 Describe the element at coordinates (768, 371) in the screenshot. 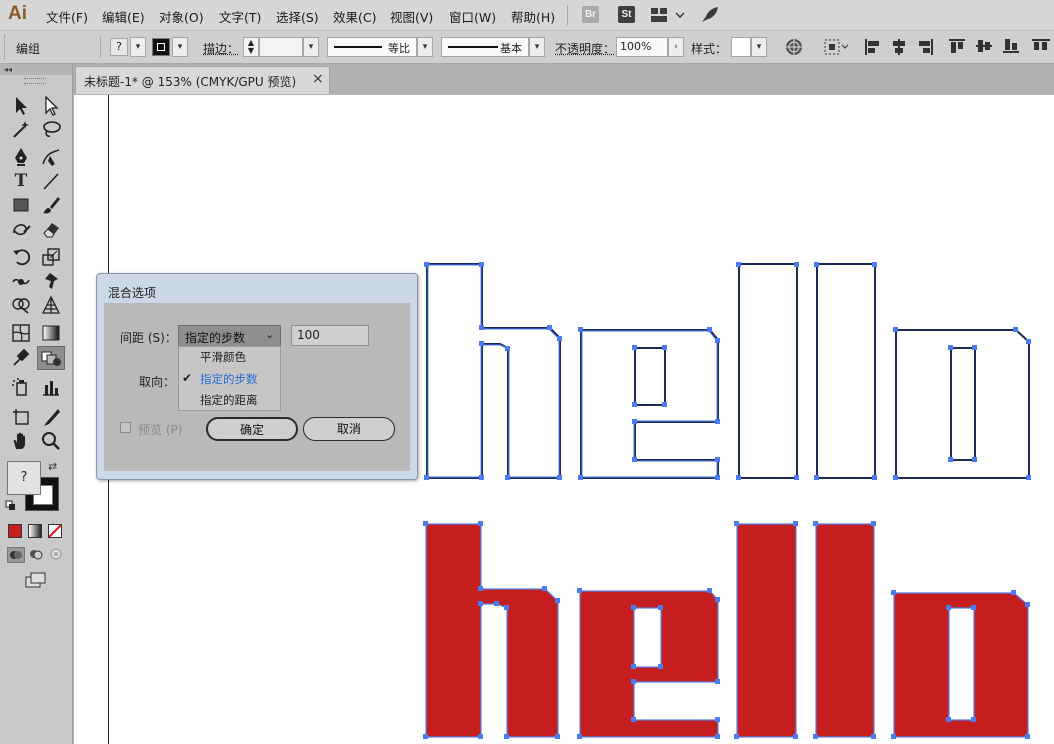

I see `letter-l1-outline` at that location.